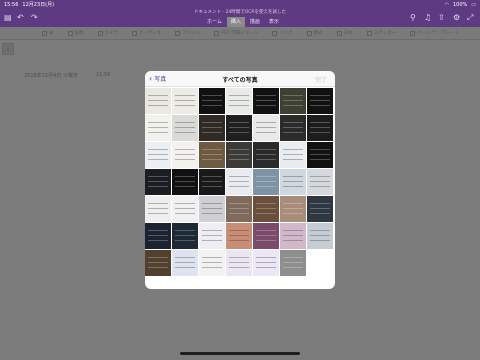 The image size is (480, 360). I want to click on ribbon-audio-button: オーディオ, so click(146, 33).